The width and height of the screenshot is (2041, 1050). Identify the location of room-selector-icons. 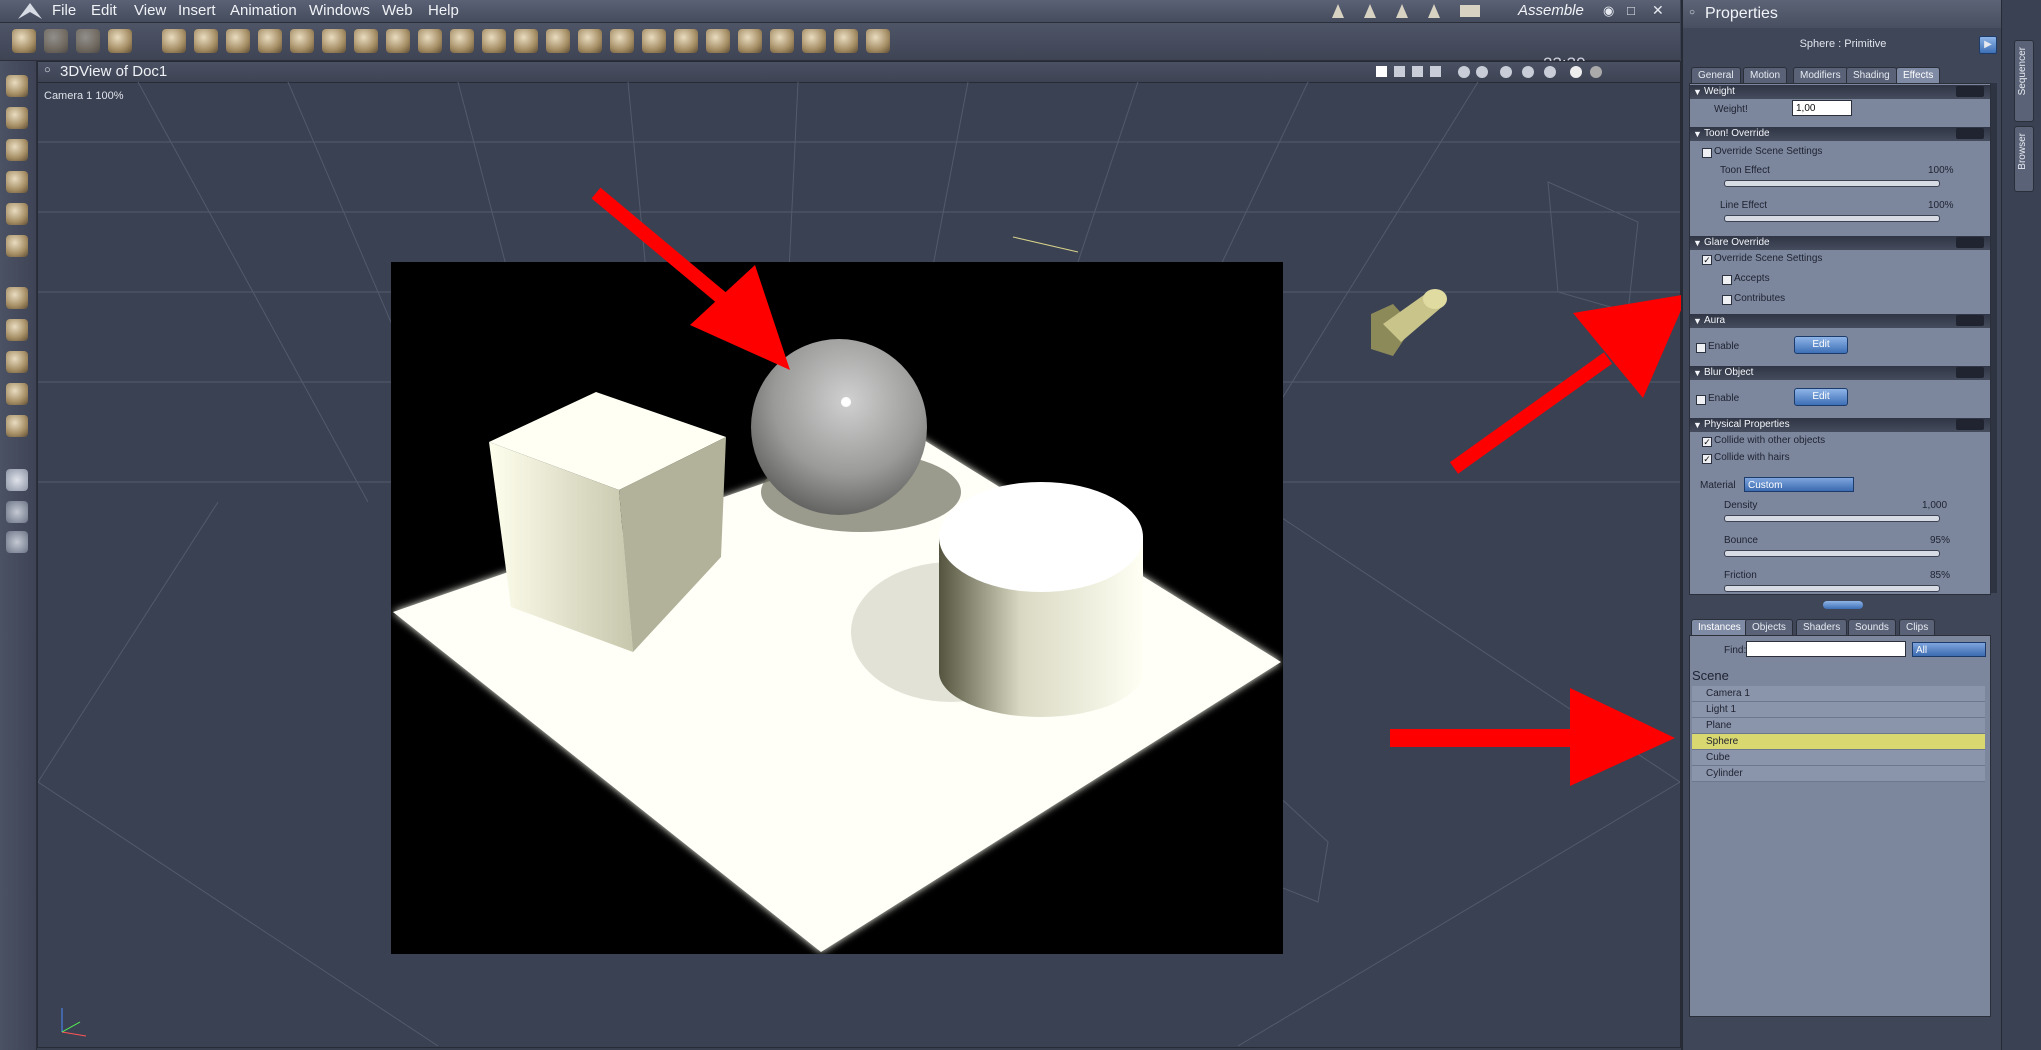
(1415, 11).